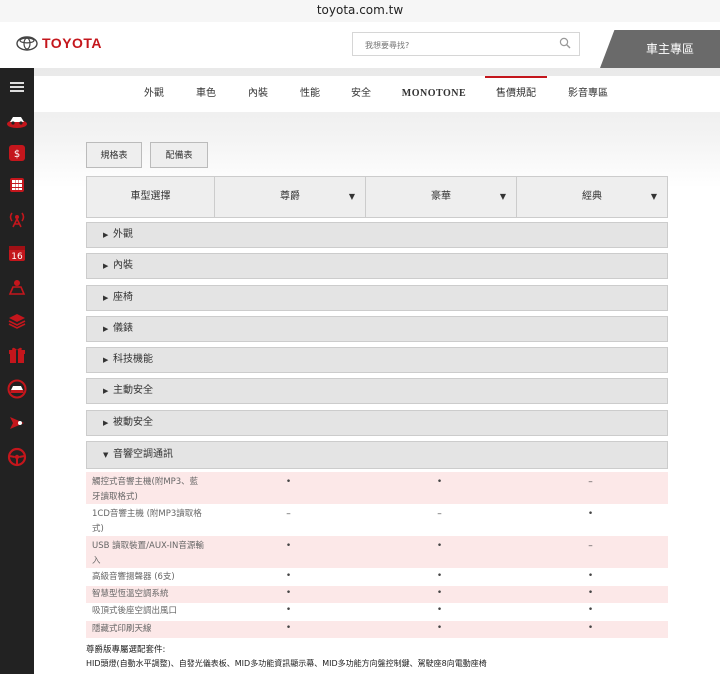 The image size is (720, 674). What do you see at coordinates (17, 389) in the screenshot?
I see `car-circle-icon` at bounding box center [17, 389].